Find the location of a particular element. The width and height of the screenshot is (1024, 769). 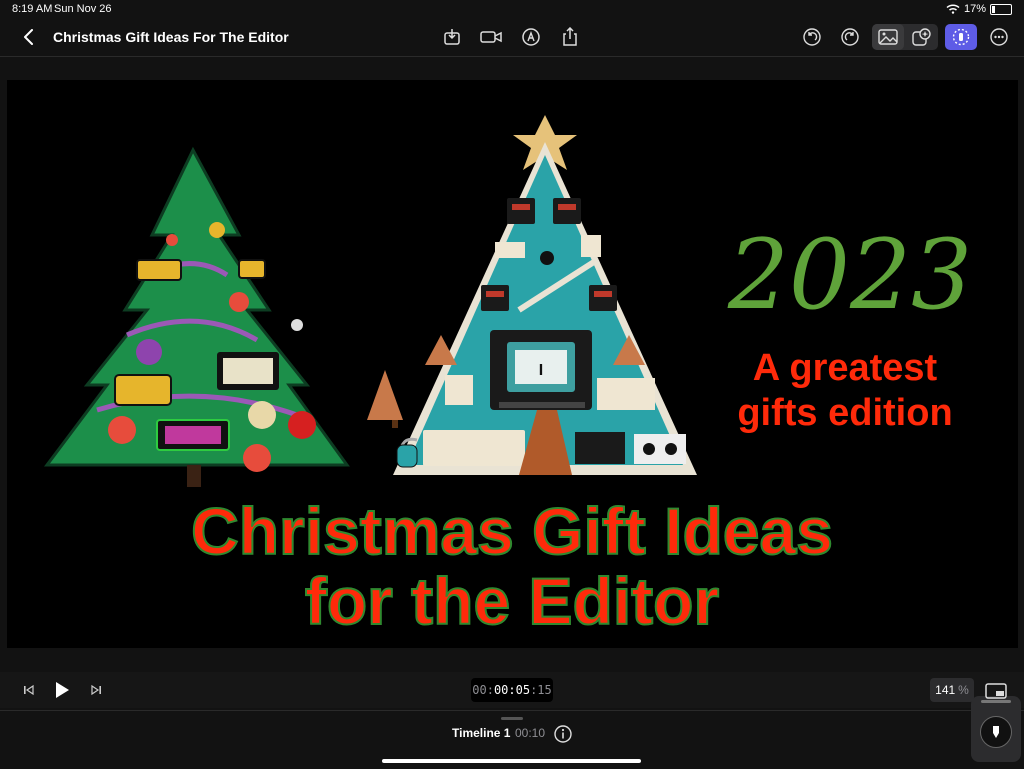

battery-percent: 17% is located at coordinates (974, 9).